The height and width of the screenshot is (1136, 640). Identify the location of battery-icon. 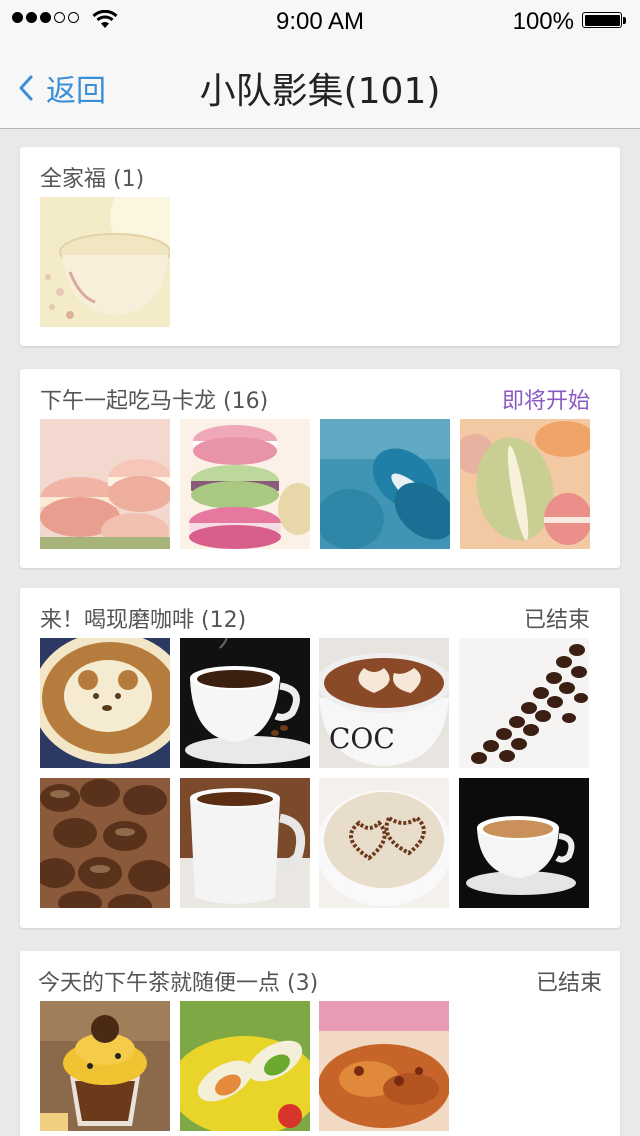
(605, 21).